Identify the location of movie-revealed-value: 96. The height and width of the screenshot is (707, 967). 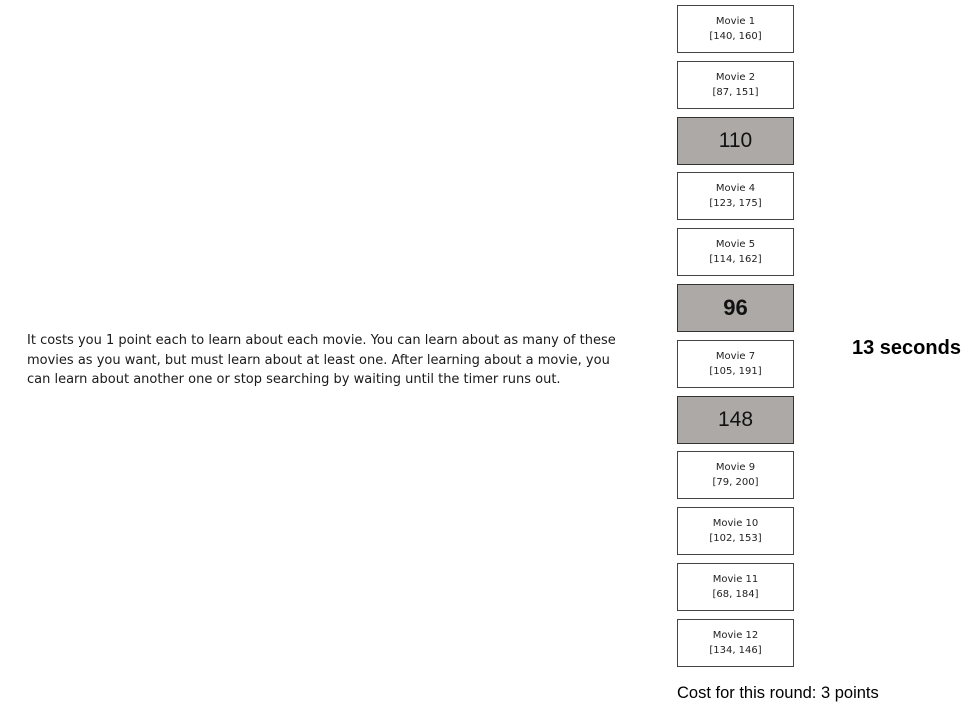
(735, 307).